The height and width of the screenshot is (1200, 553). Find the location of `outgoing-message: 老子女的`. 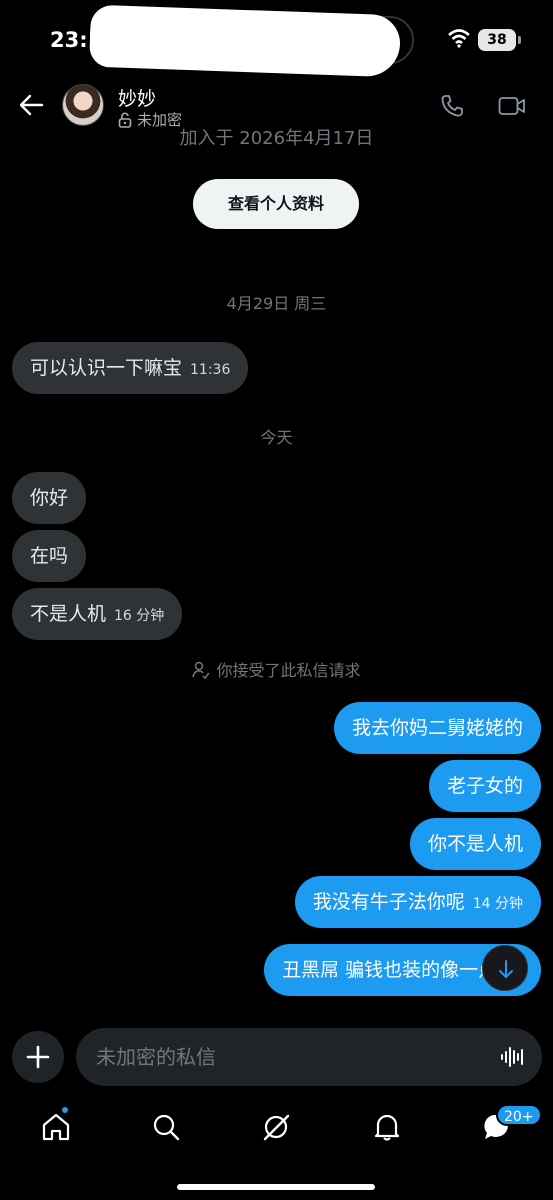

outgoing-message: 老子女的 is located at coordinates (484, 786).